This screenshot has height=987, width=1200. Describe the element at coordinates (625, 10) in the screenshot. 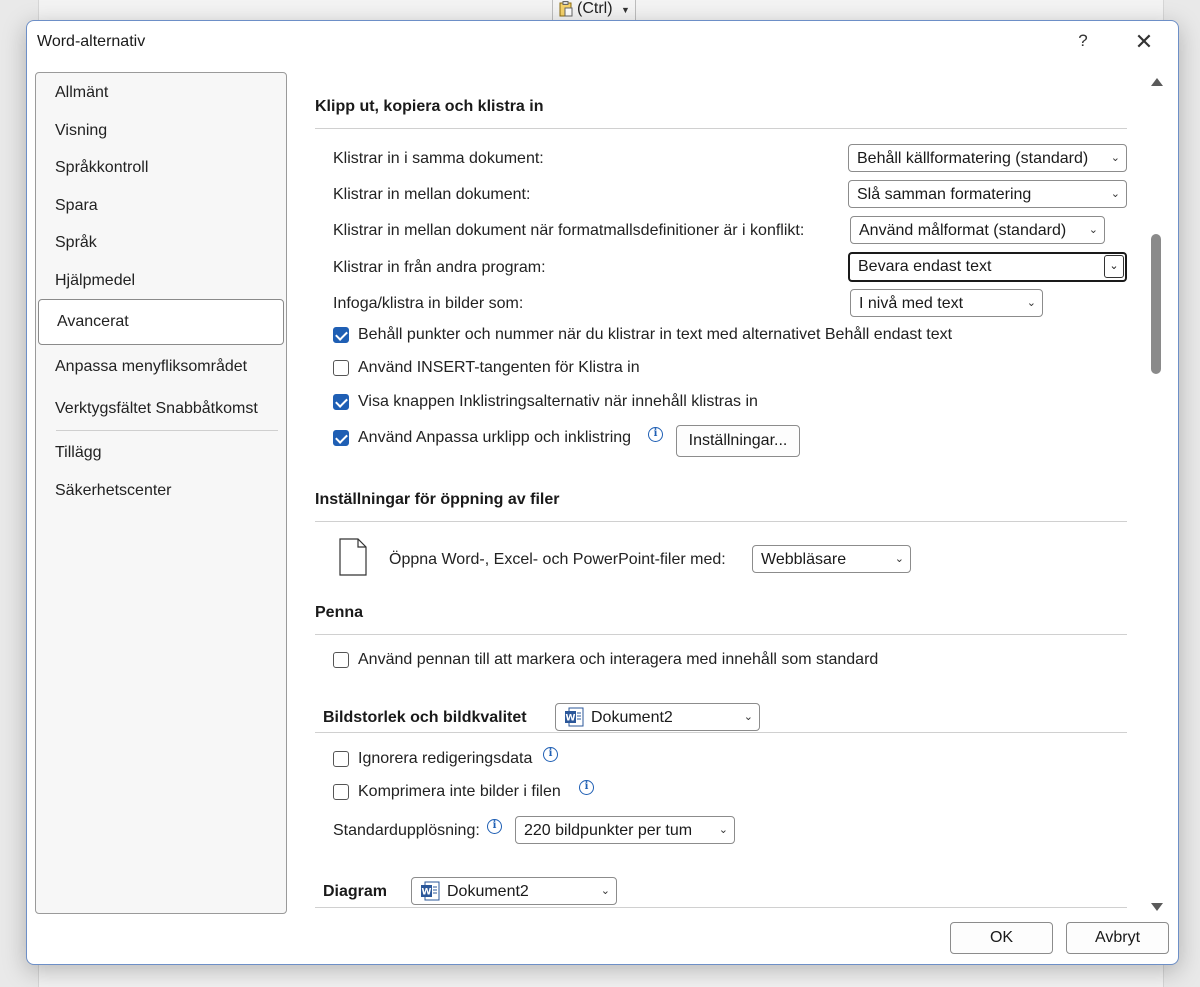

I see `chevron-down-icon: ▼` at that location.